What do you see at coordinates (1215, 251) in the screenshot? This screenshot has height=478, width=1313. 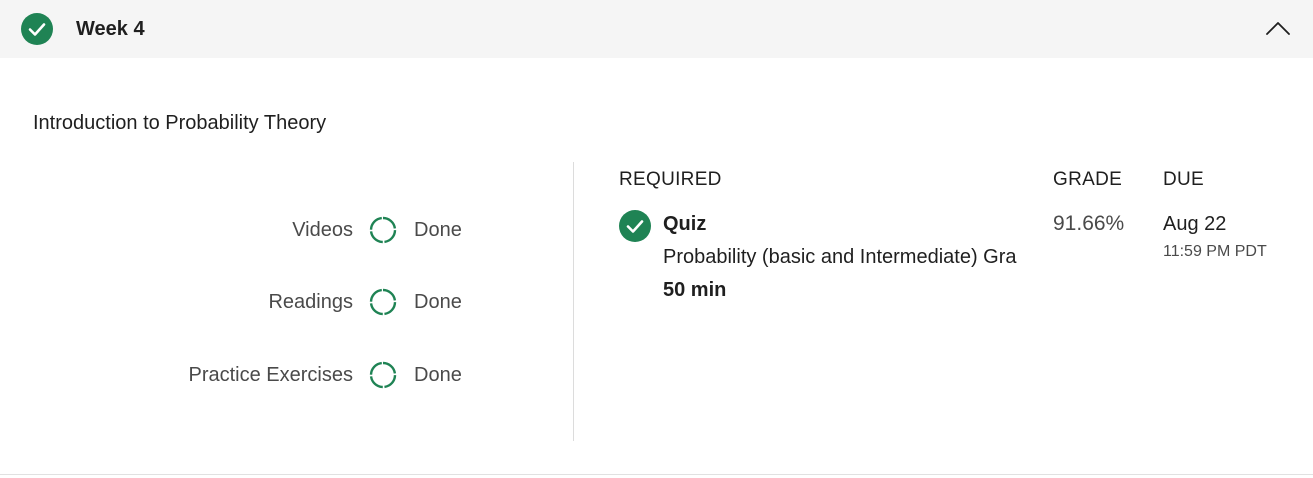 I see `assignment-due-time: 11:59 PM PDT` at bounding box center [1215, 251].